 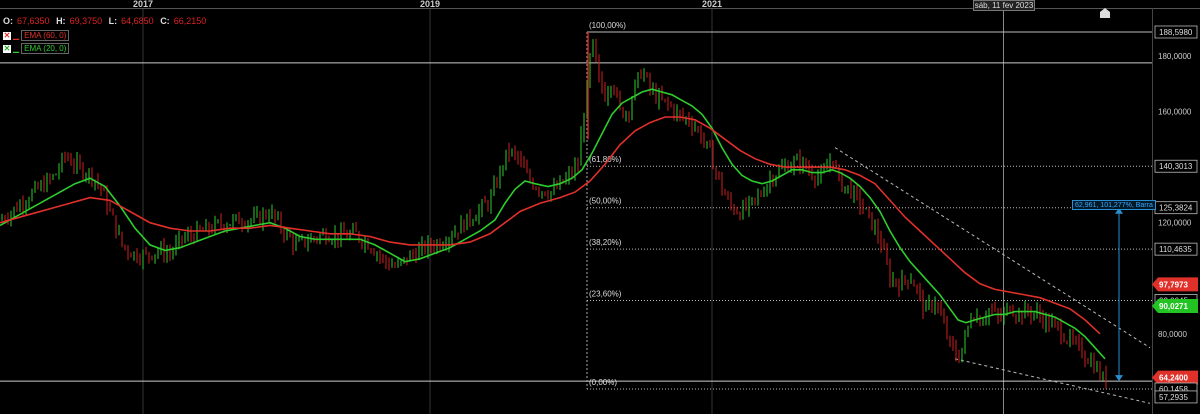 I want to click on indicator-ema60: ✕ ▁ EMA (60, 0), so click(x=36, y=35).